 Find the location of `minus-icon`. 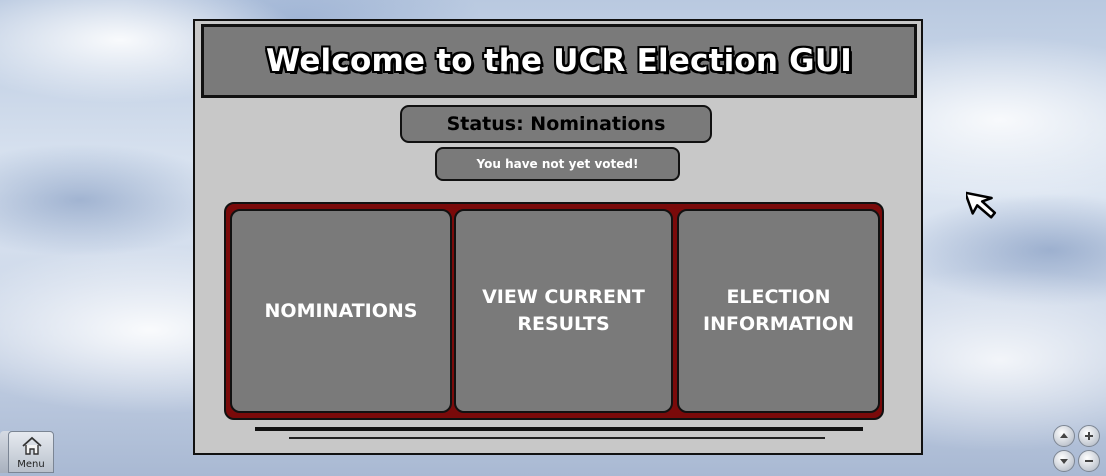

minus-icon is located at coordinates (1089, 461).